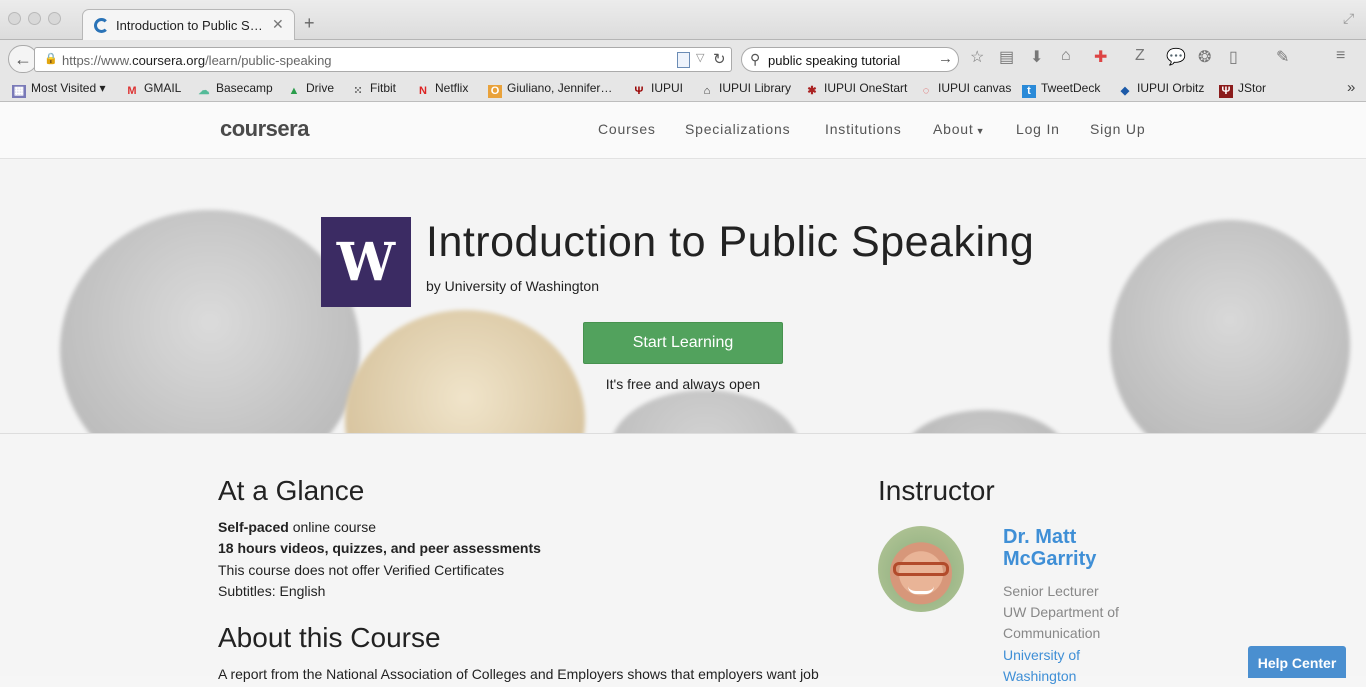 Image resolution: width=1366 pixels, height=687 pixels. I want to click on bookmark-iupui-orbitz: ◆ IUPUI Orbitz, so click(1161, 89).